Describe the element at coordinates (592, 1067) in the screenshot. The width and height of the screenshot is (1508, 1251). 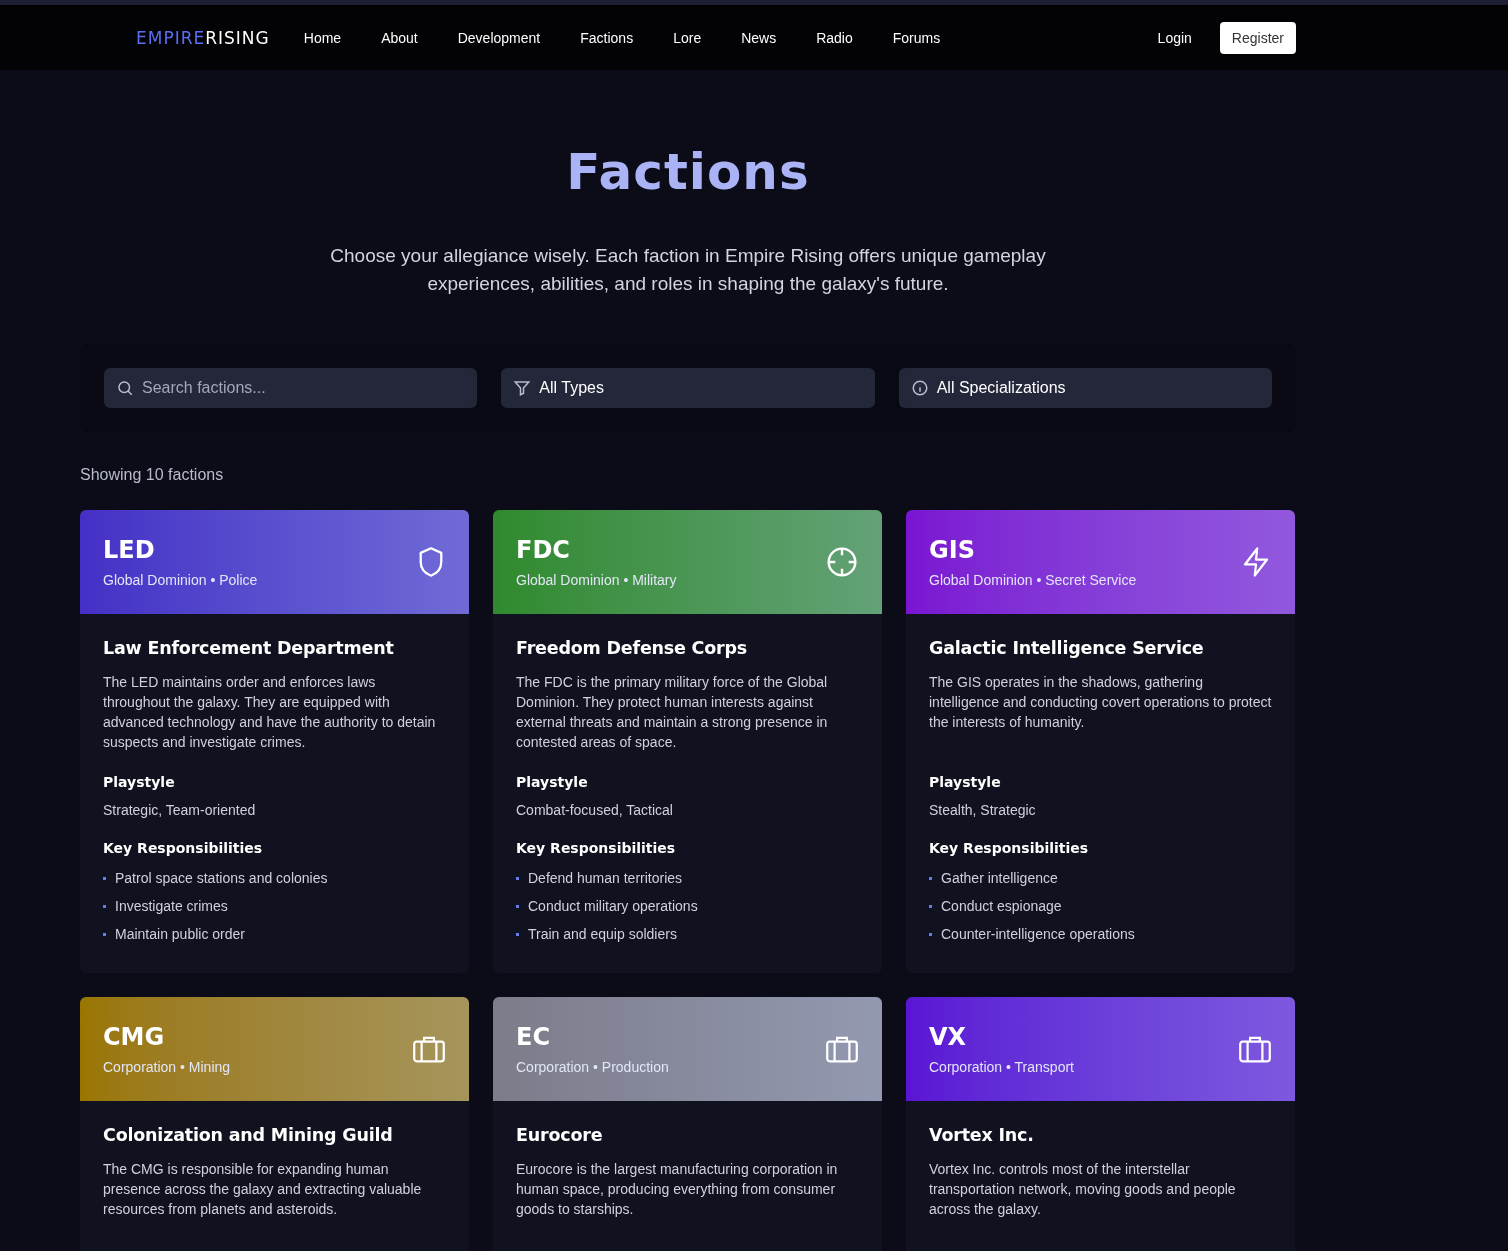
I see `faction-tagline: Corporation • Production` at that location.